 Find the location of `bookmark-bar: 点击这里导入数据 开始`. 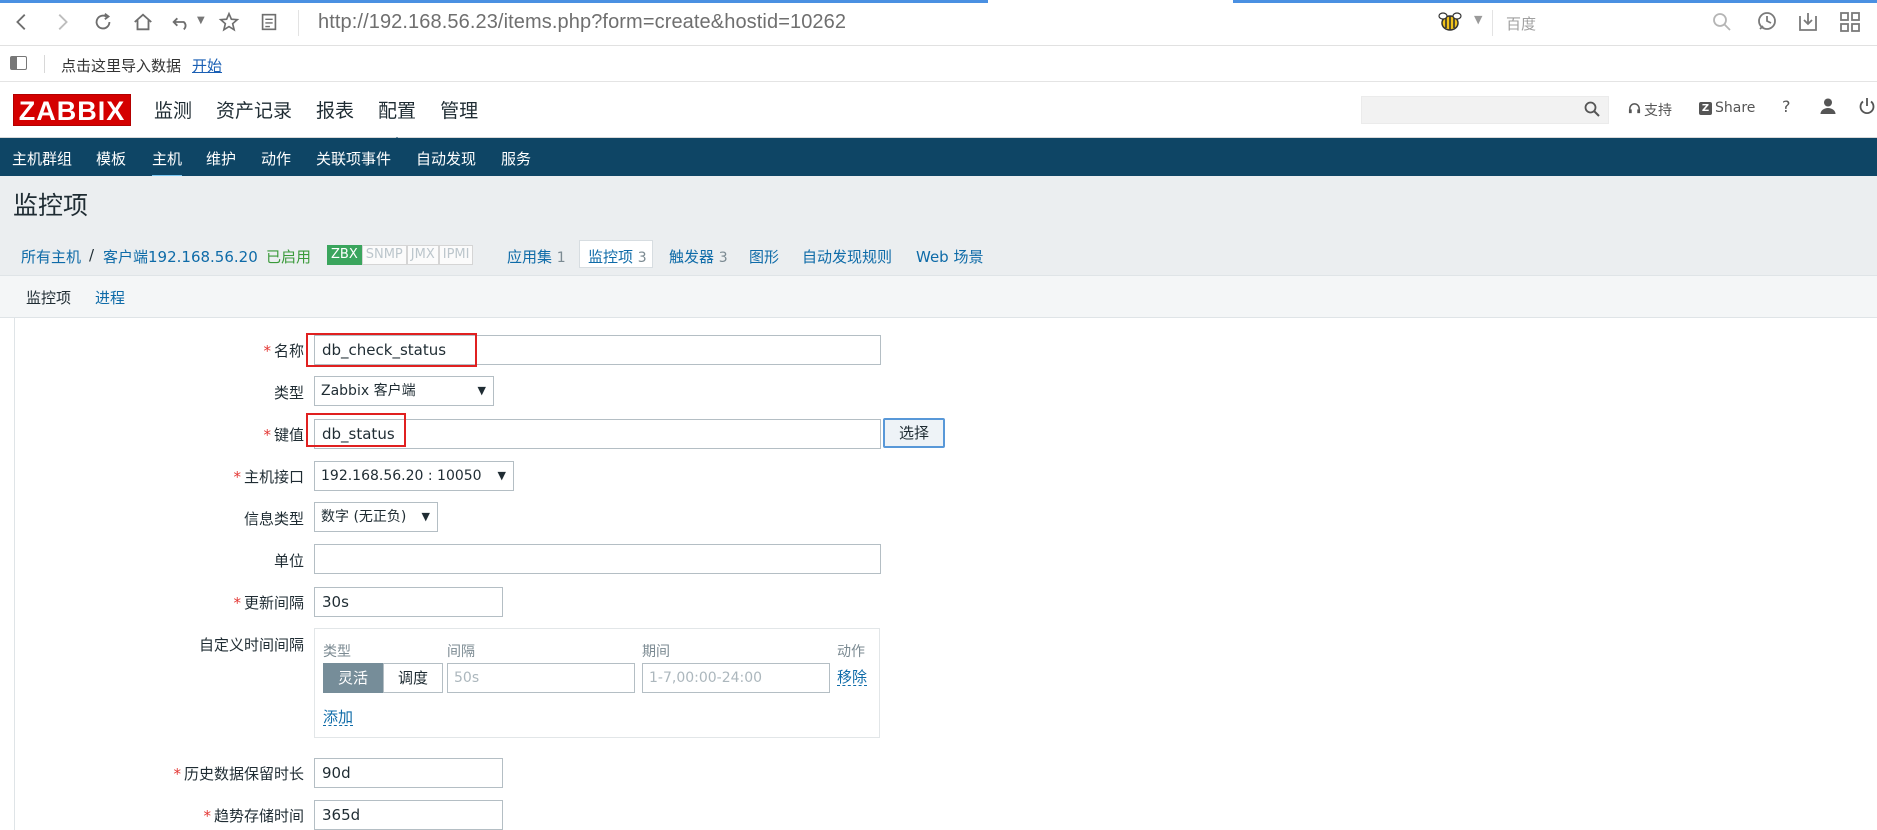

bookmark-bar: 点击这里导入数据 开始 is located at coordinates (938, 64).